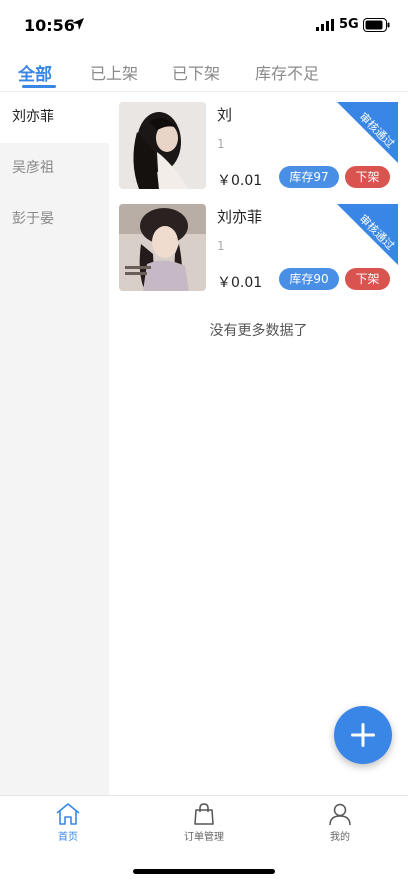  Describe the element at coordinates (54, 219) in the screenshot. I see `sidebar-item-peng-yuyan: 彭于晏` at that location.